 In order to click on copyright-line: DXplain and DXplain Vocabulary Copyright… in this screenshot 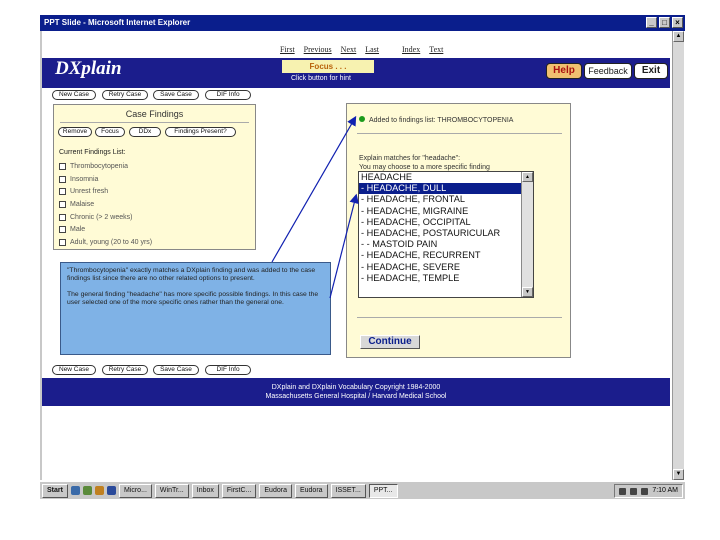, I will do `click(356, 387)`.